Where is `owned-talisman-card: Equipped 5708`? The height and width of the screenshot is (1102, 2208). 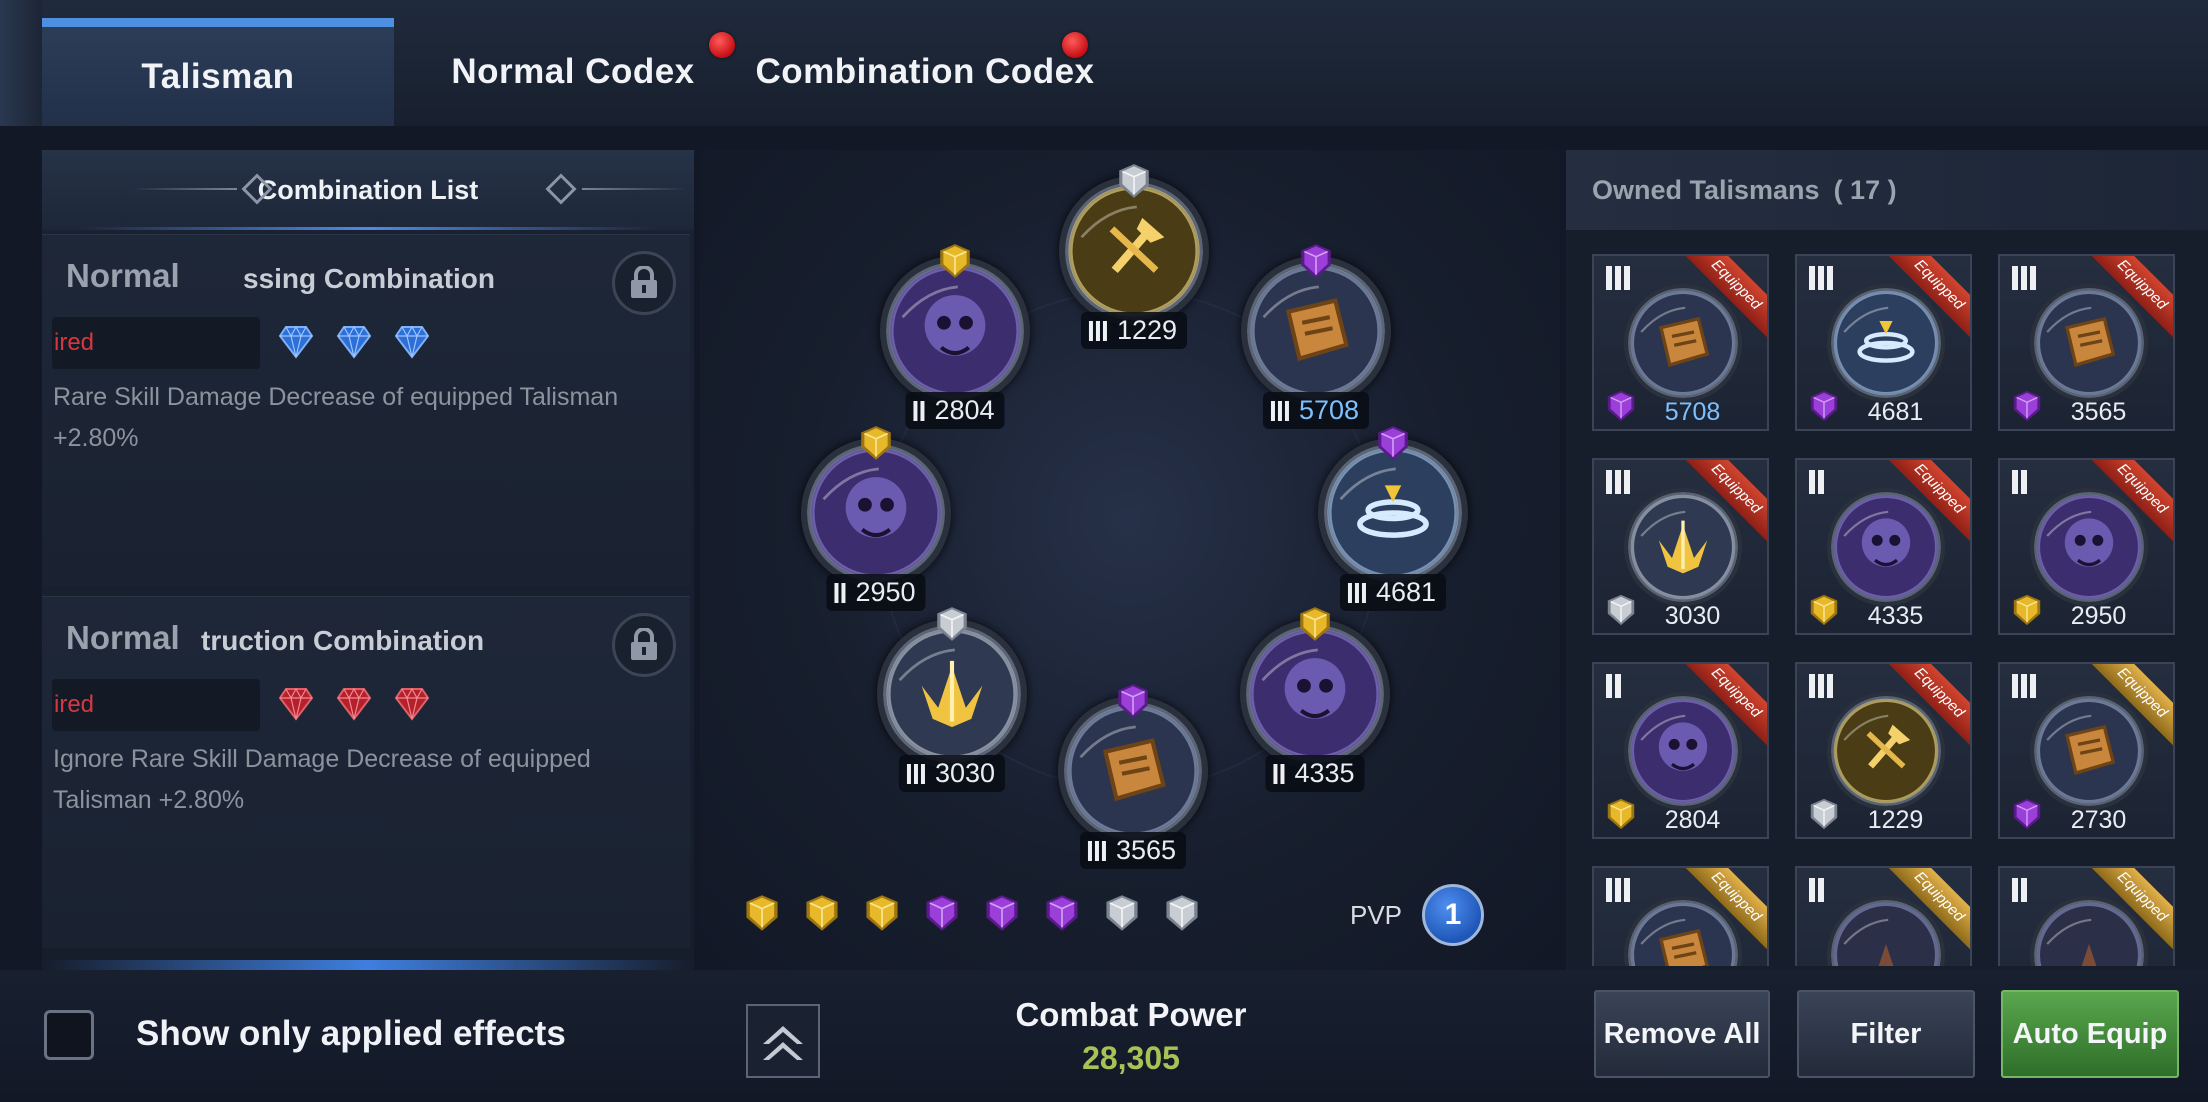 owned-talisman-card: Equipped 5708 is located at coordinates (1680, 342).